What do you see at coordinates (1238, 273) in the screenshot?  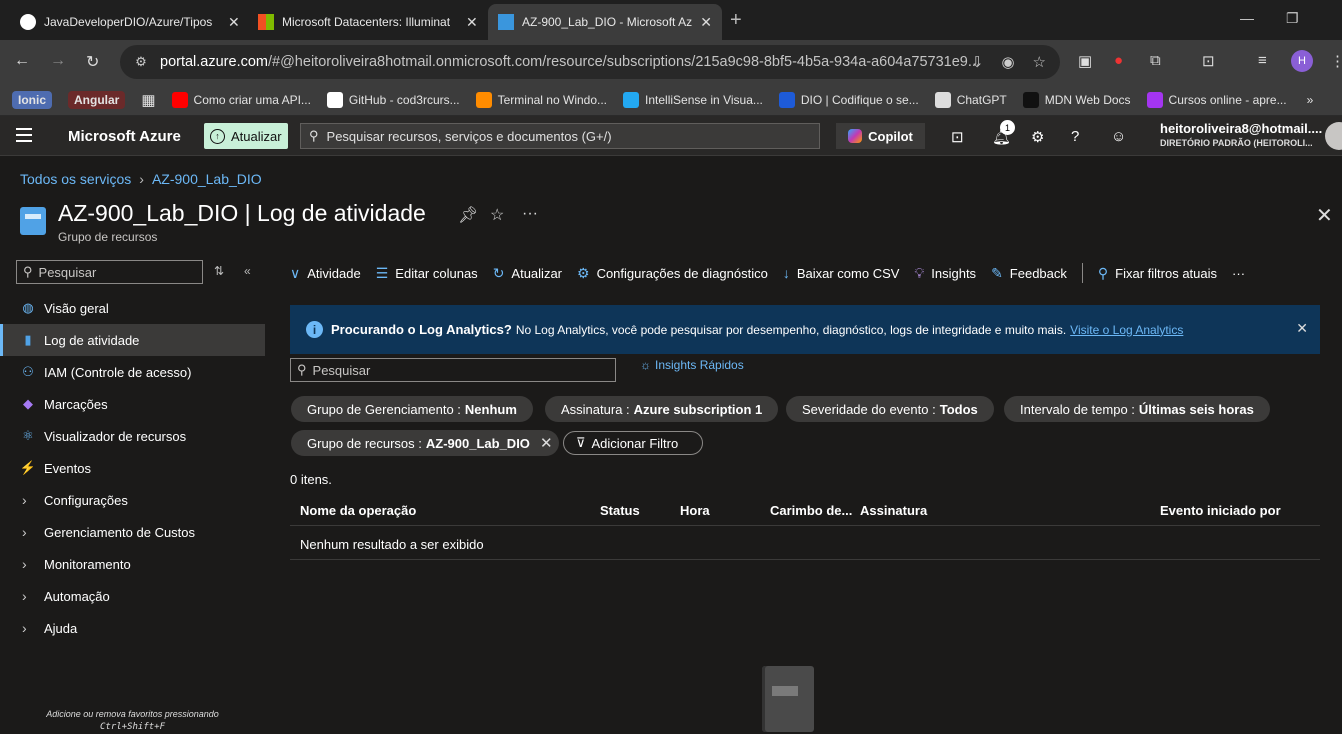 I see `more-commands-icon: ···` at bounding box center [1238, 273].